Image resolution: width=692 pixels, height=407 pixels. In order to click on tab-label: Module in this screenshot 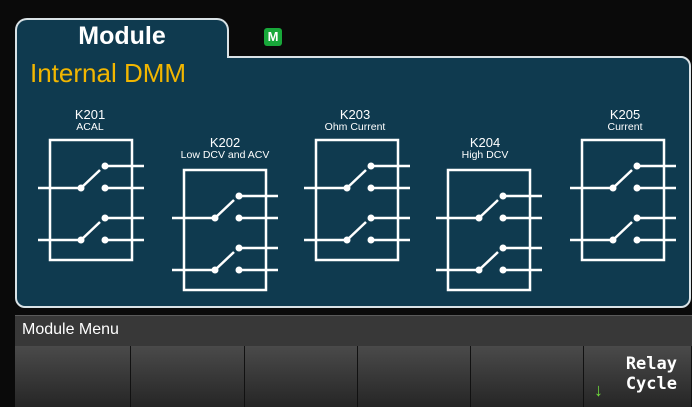, I will do `click(122, 36)`.